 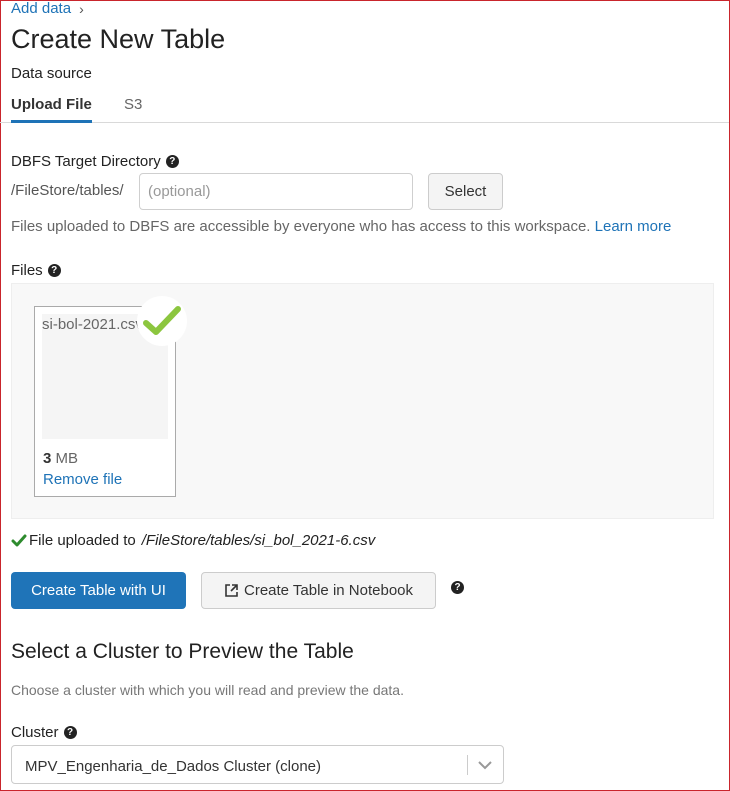 What do you see at coordinates (485, 765) in the screenshot?
I see `chevron-down-icon` at bounding box center [485, 765].